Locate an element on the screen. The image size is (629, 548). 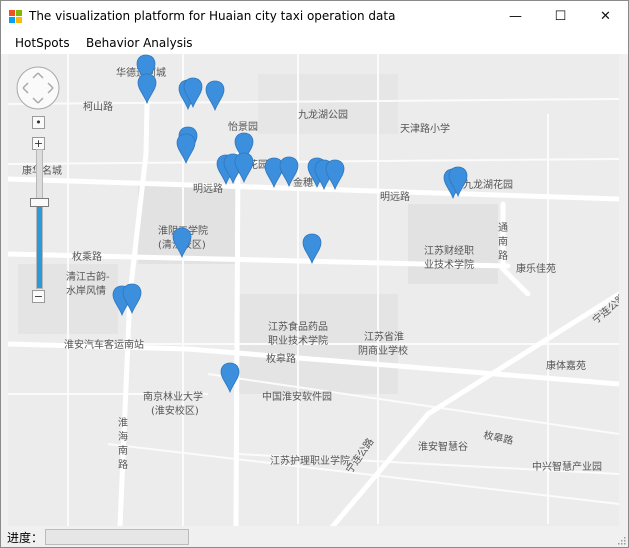
maximize-button: ☐ is located at coordinates (560, 16).